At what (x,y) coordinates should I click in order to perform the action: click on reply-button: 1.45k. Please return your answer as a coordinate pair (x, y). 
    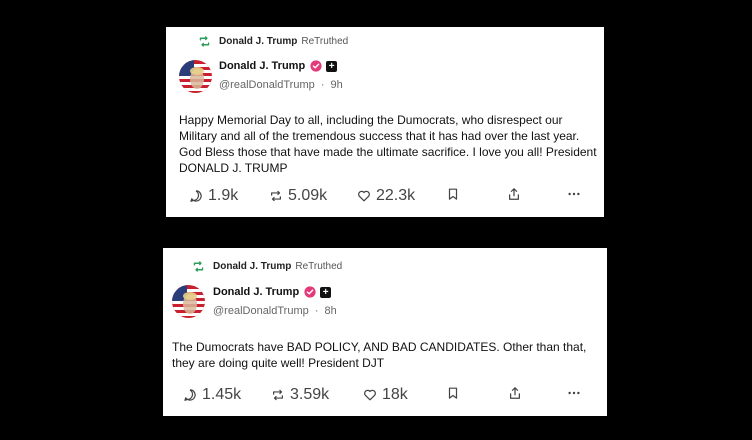
    Looking at the image, I should click on (212, 395).